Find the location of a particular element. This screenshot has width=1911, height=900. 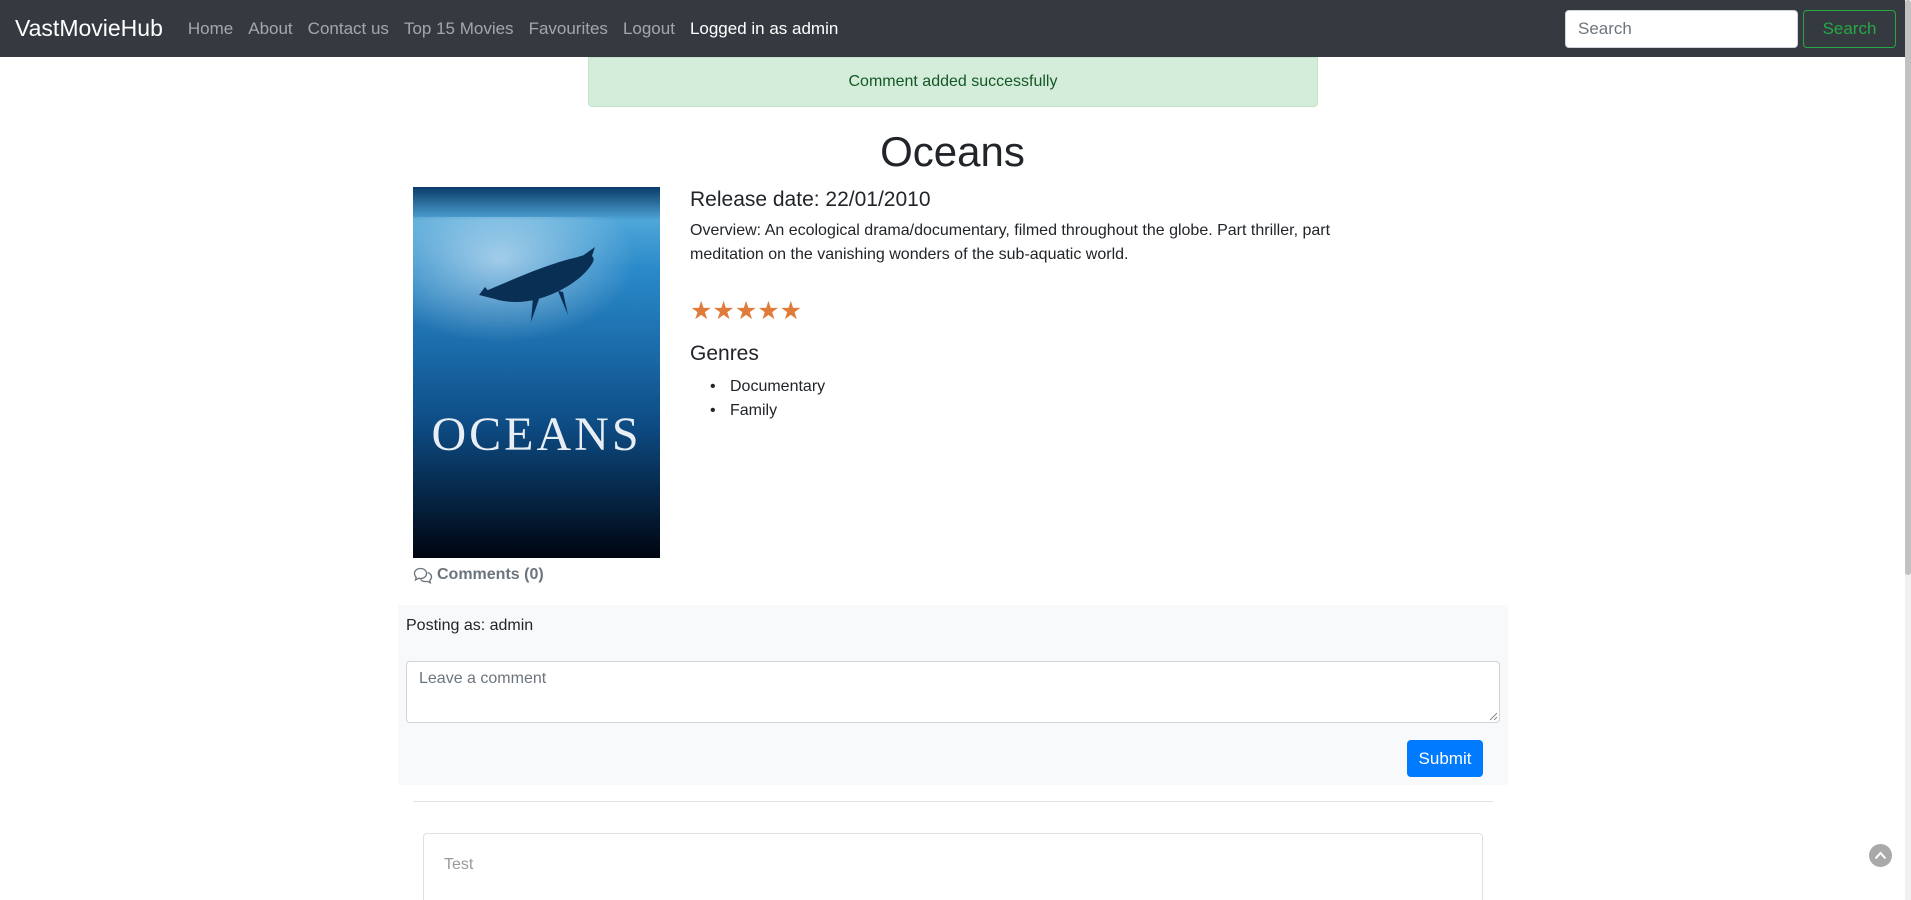

nav-logout-link: Logout is located at coordinates (649, 29).